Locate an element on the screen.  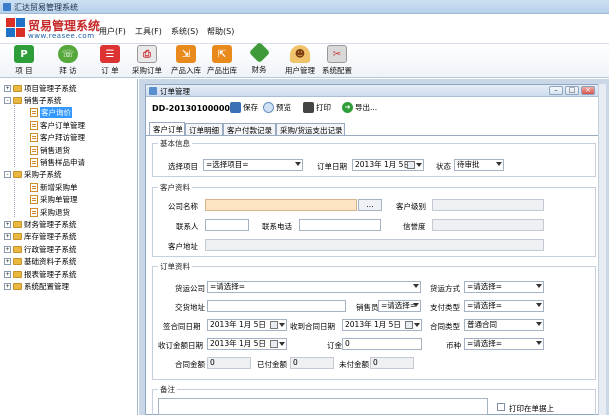
toolbar-user-management-button: ☻ 用户管理 is located at coordinates (300, 61).